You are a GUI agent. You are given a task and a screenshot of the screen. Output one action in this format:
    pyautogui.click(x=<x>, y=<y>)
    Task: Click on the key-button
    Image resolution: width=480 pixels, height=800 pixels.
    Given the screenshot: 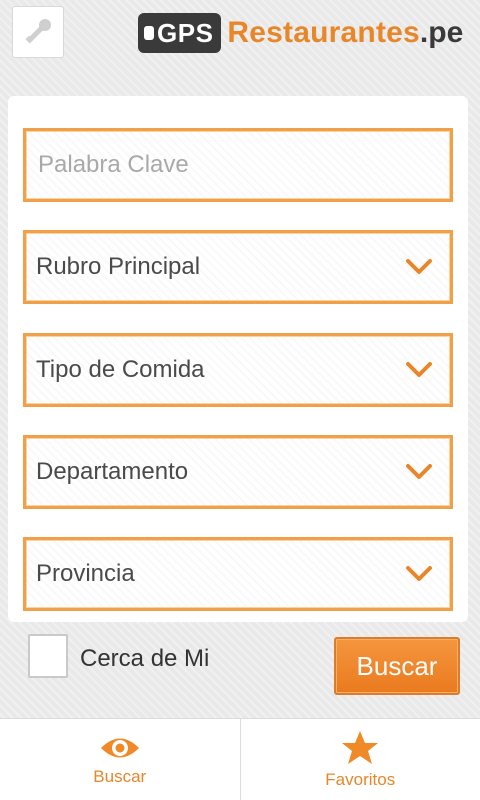 What is the action you would take?
    pyautogui.click(x=38, y=32)
    